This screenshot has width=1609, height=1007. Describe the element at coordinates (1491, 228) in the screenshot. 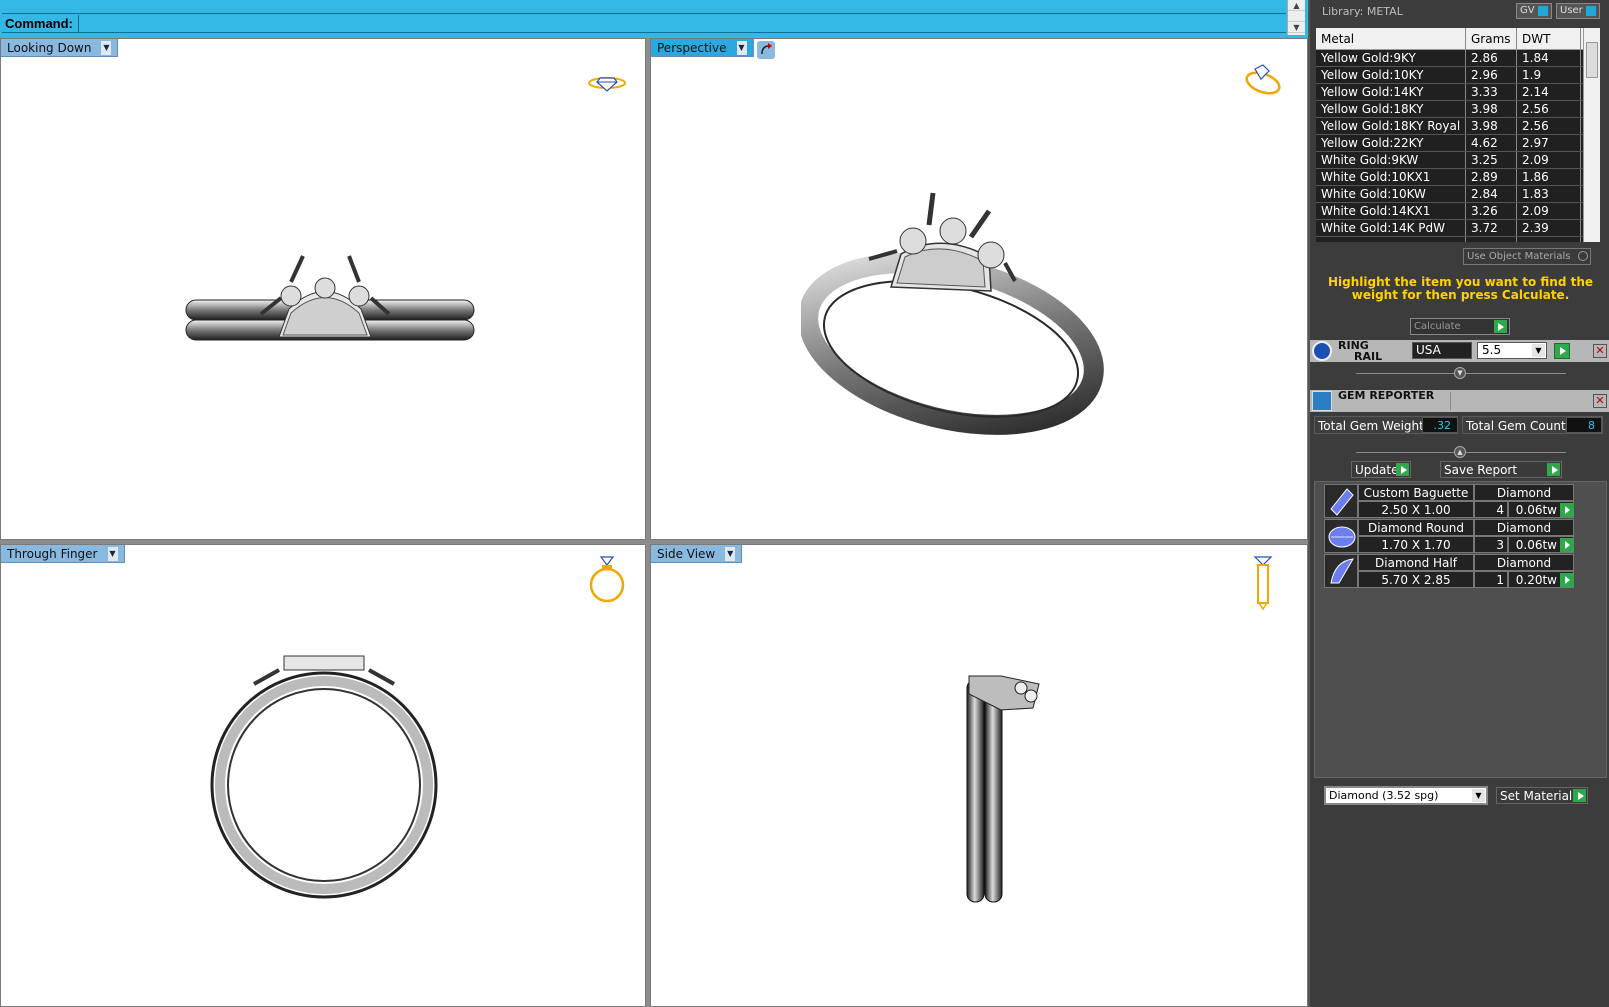

I see `grams-cell: 3.72` at that location.